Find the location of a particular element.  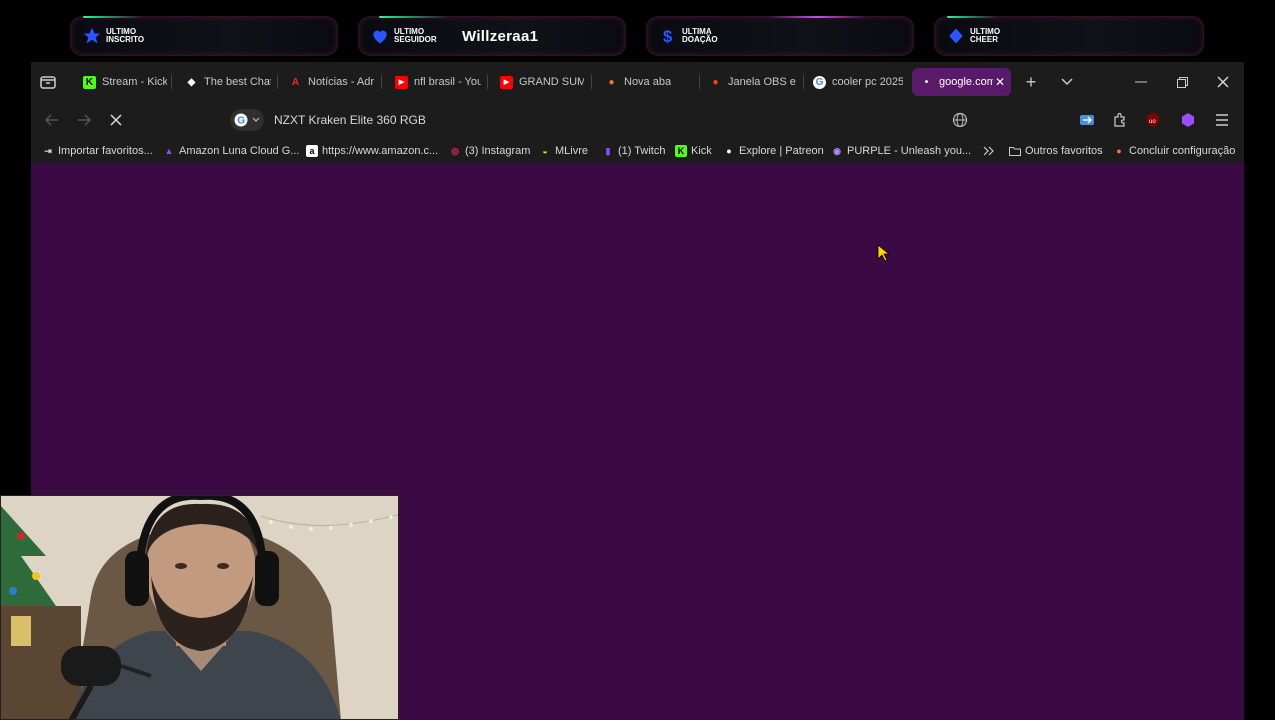

bookmark-label: Outros favoritos is located at coordinates (1064, 151).